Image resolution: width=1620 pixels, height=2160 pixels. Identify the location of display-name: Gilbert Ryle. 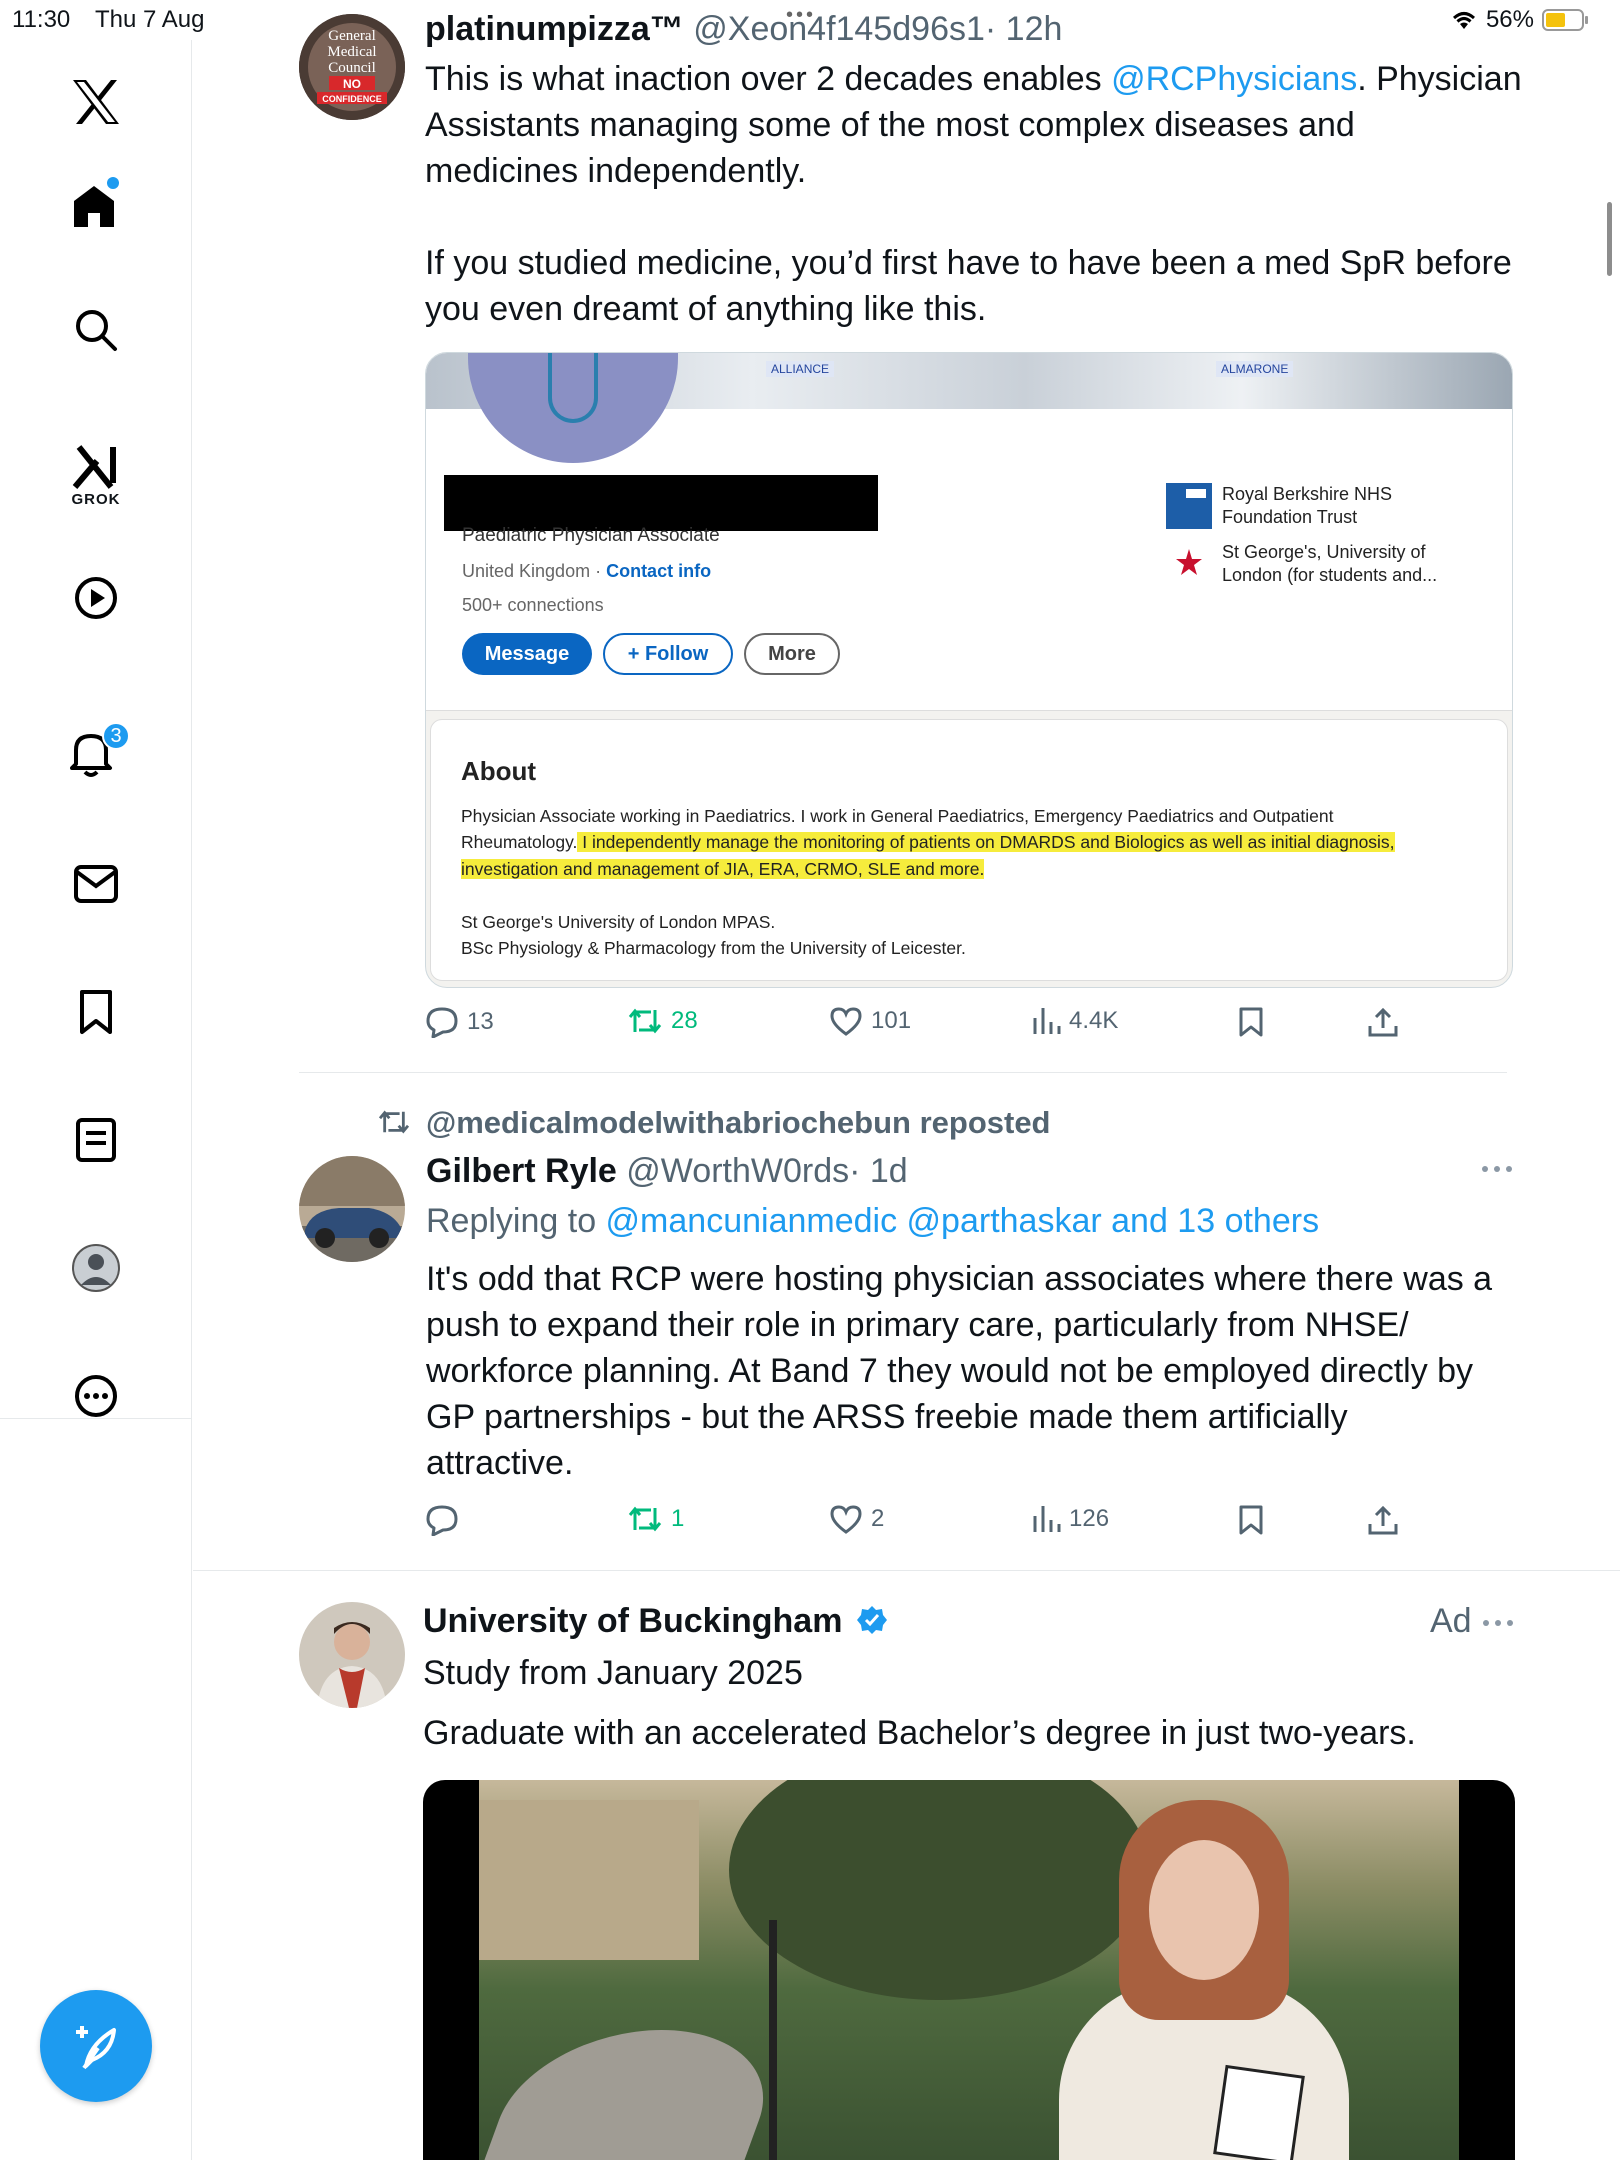
(521, 1171).